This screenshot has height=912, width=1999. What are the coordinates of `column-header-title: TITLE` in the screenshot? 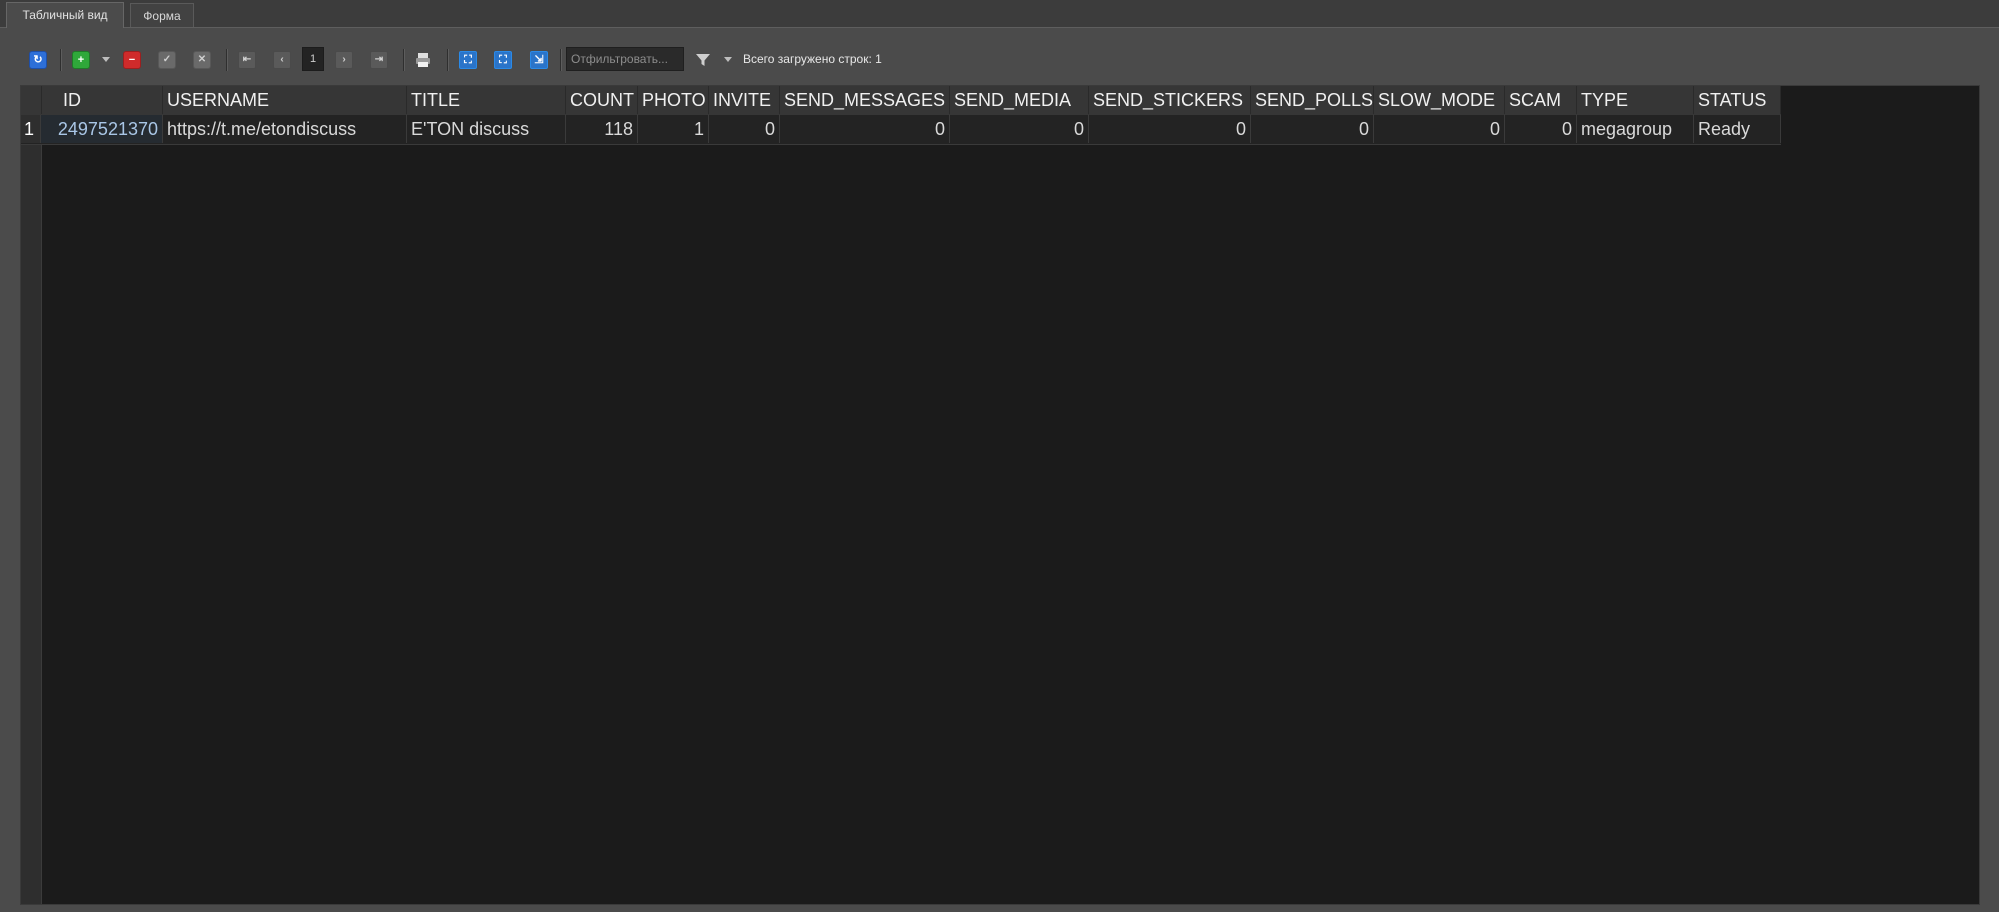 It's located at (486, 100).